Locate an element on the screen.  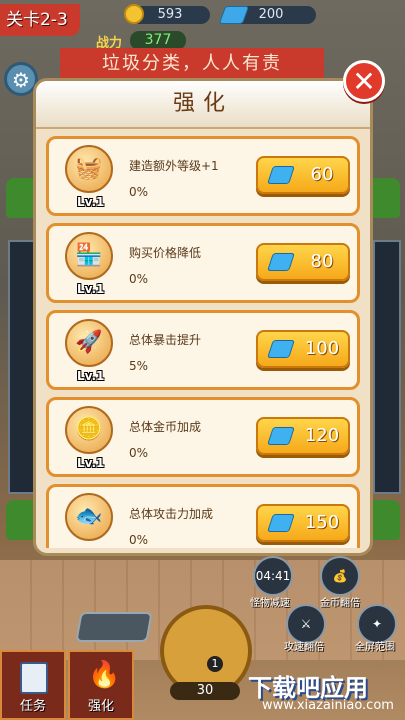
watermark-url: www.xiazainiao.com is located at coordinates (328, 705).